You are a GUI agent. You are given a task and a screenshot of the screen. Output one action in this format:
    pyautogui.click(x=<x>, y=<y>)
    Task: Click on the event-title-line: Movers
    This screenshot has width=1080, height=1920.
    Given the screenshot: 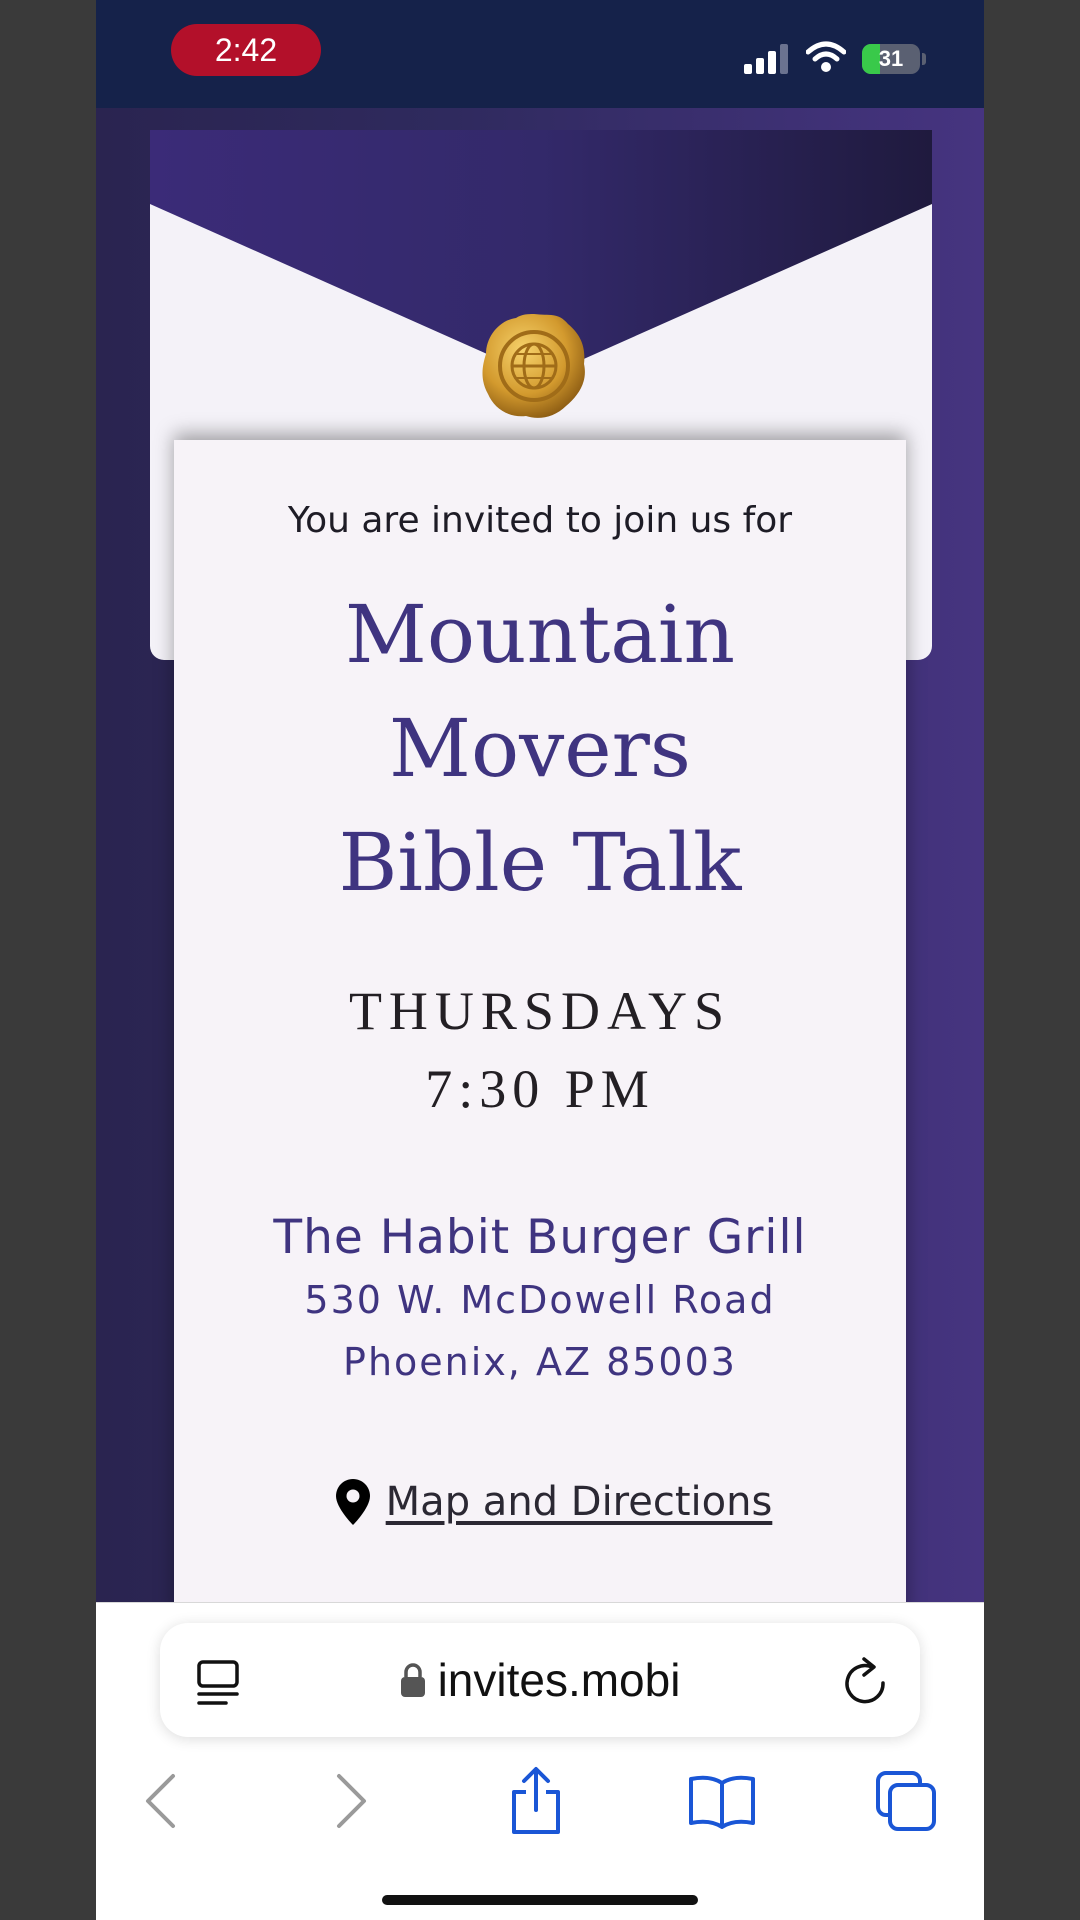 What is the action you would take?
    pyautogui.click(x=540, y=748)
    